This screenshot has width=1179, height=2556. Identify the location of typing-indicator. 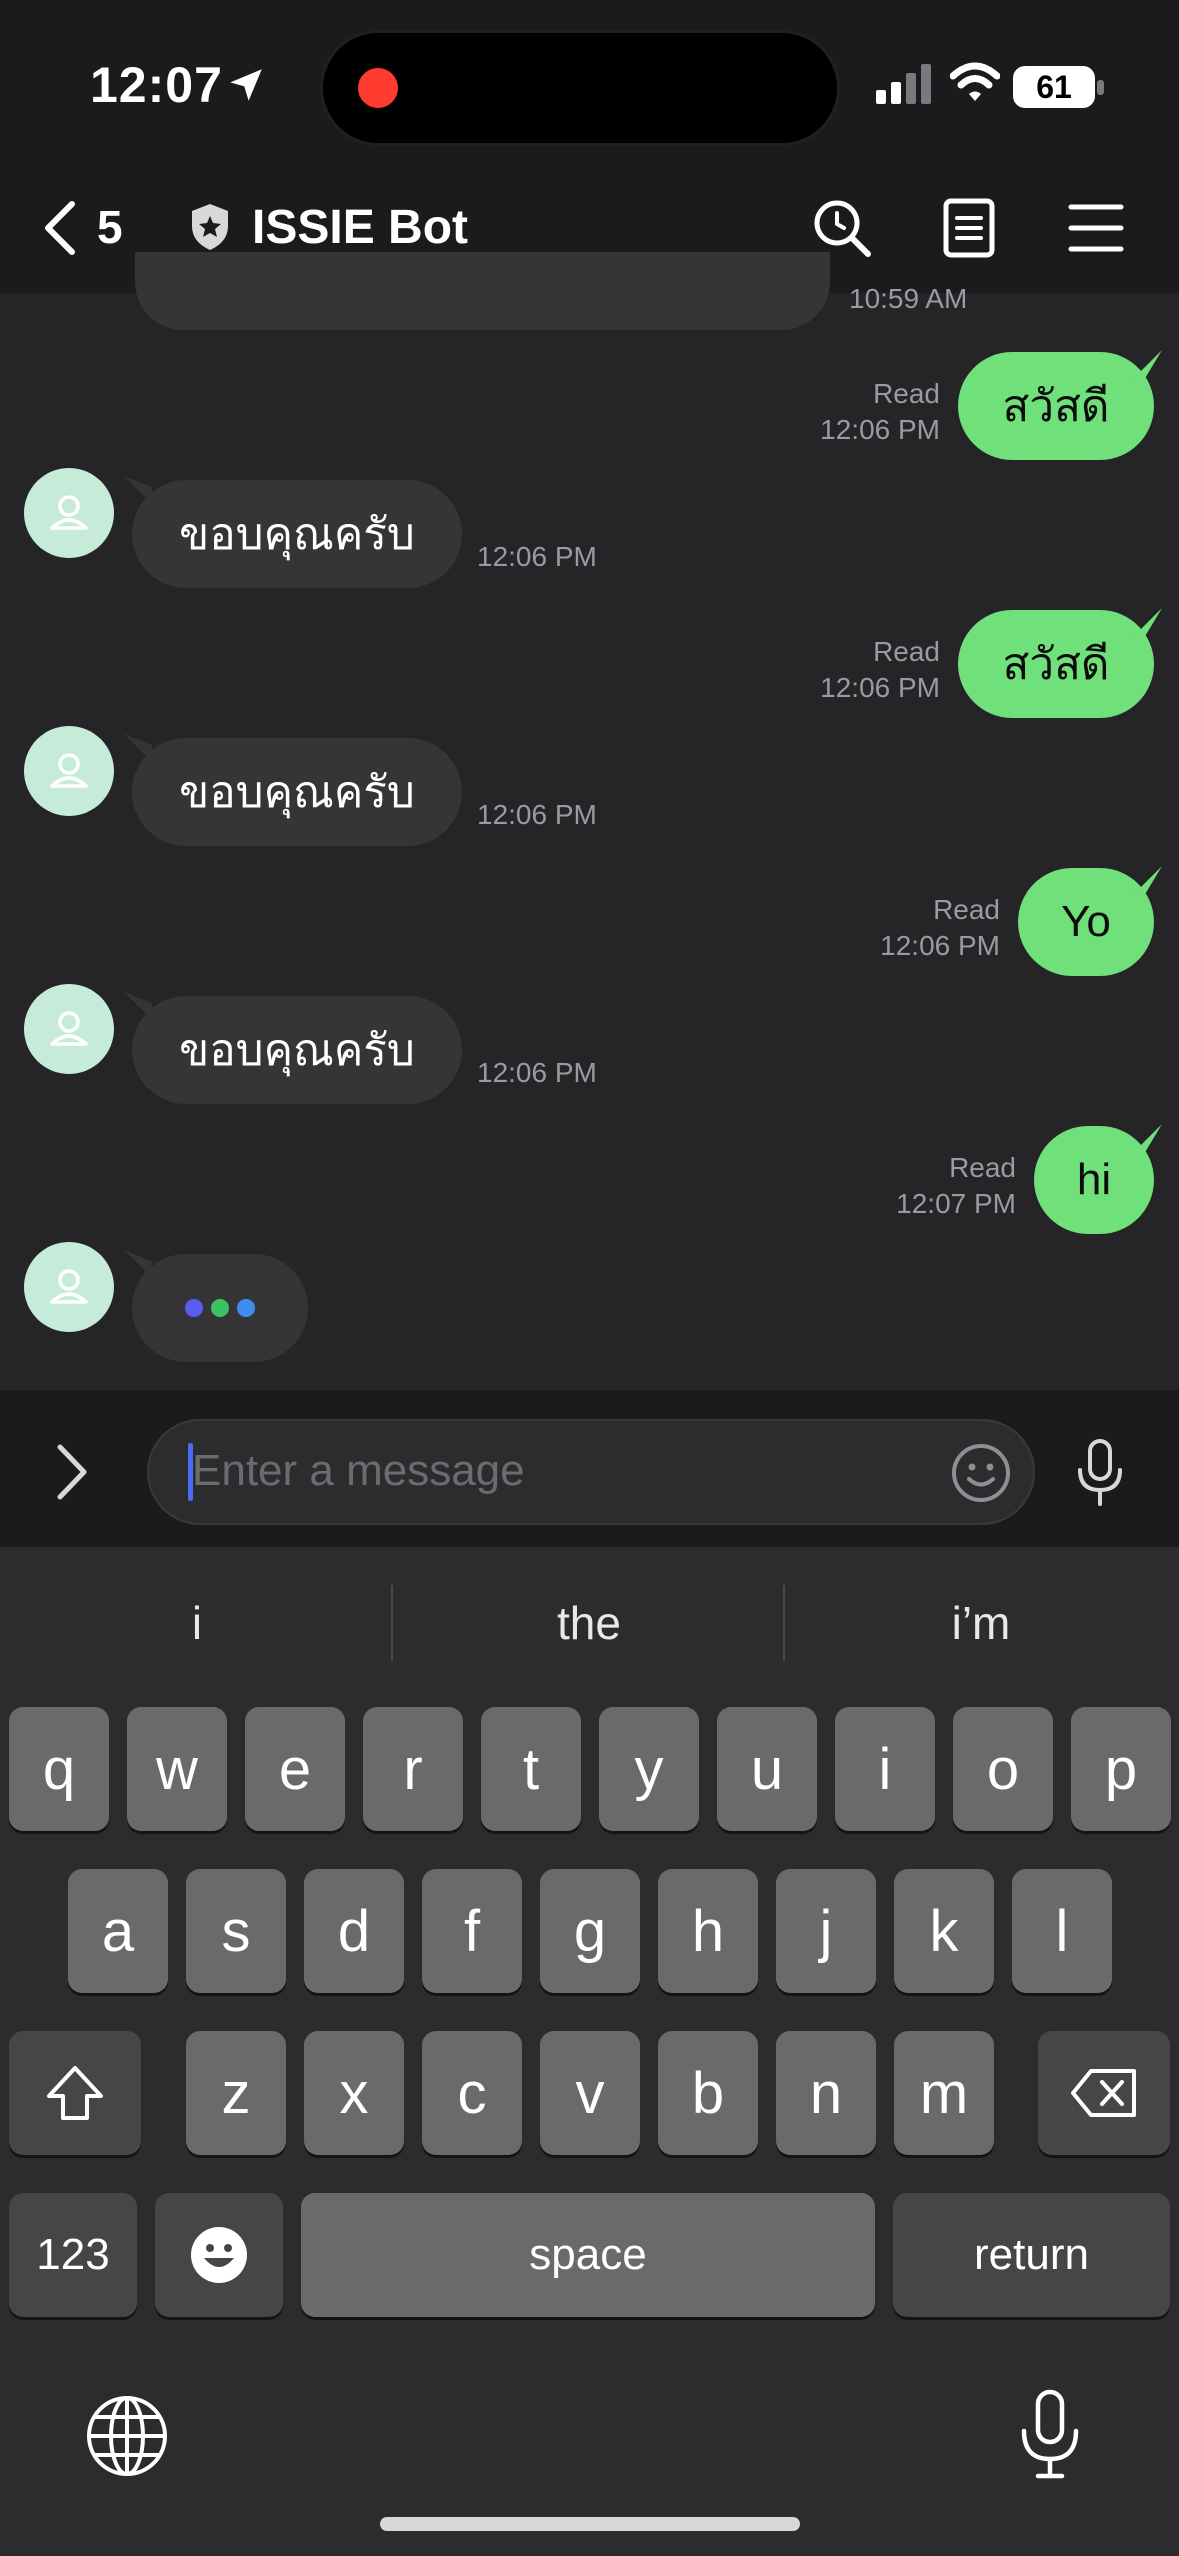
(220, 1308).